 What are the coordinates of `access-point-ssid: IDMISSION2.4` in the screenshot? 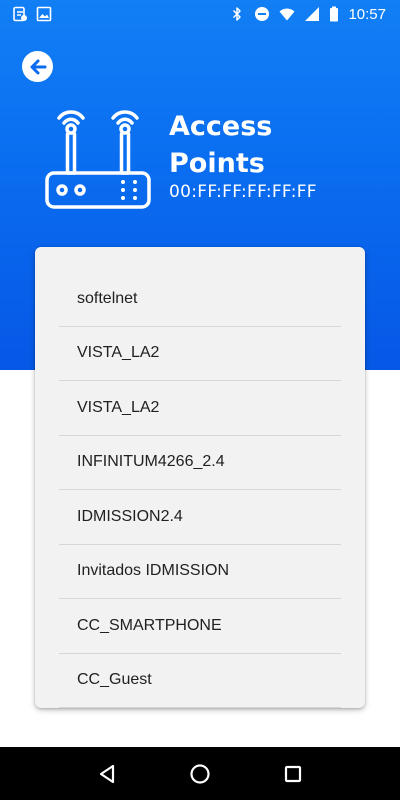 It's located at (130, 516).